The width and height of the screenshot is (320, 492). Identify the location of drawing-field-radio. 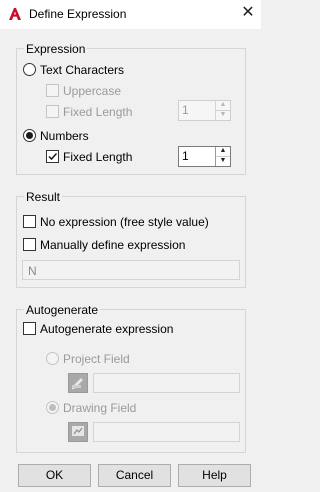
(52, 407).